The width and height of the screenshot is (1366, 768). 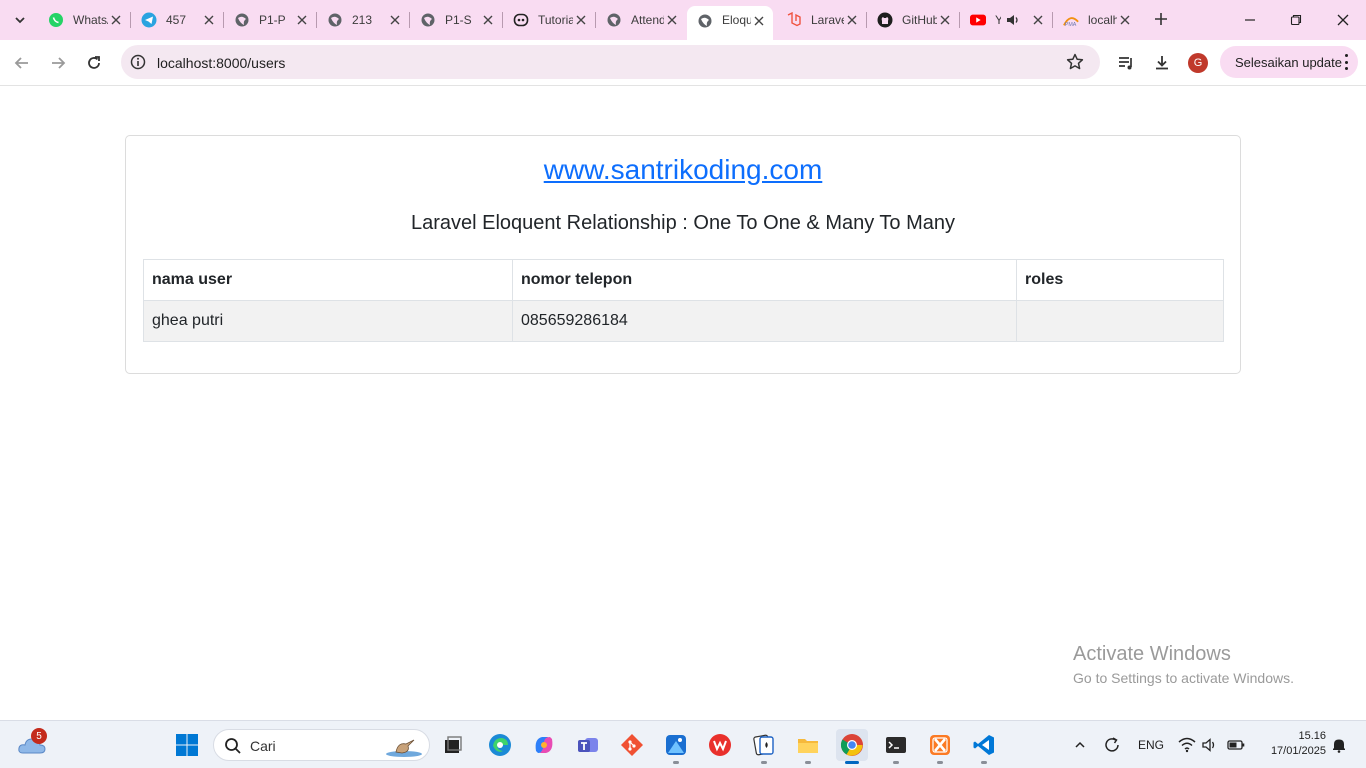 I want to click on back-button, so click(x=22, y=63).